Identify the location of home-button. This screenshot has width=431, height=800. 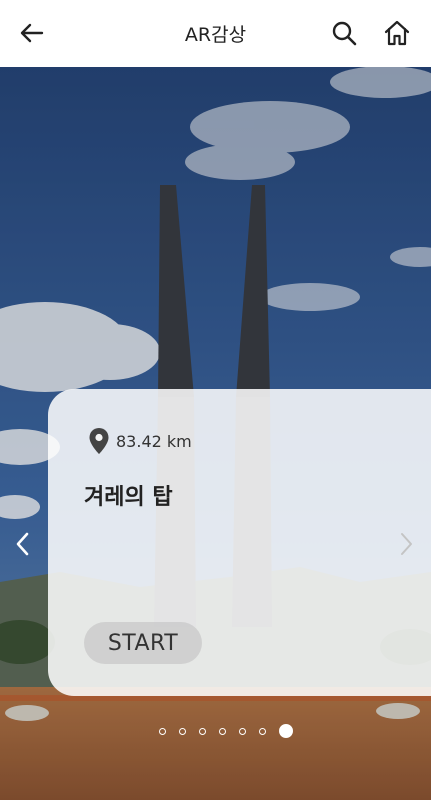
(397, 33).